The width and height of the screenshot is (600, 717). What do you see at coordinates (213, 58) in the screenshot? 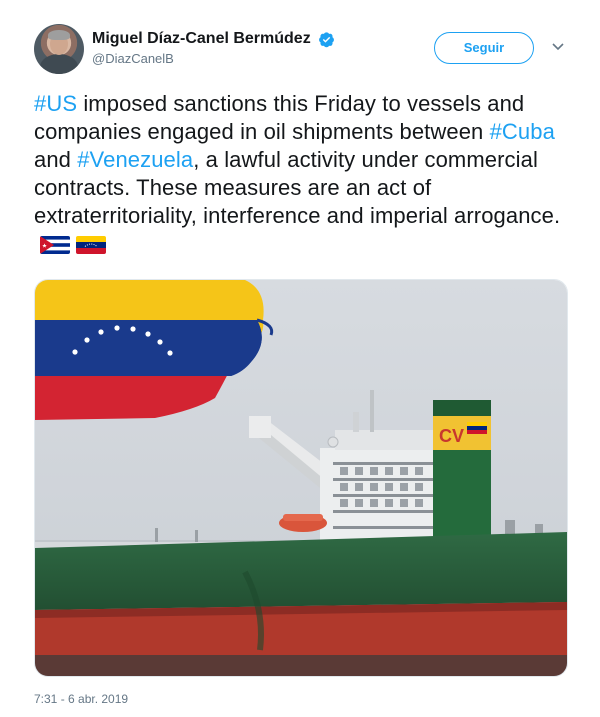
I see `author-handle: @DiazCanelB` at bounding box center [213, 58].